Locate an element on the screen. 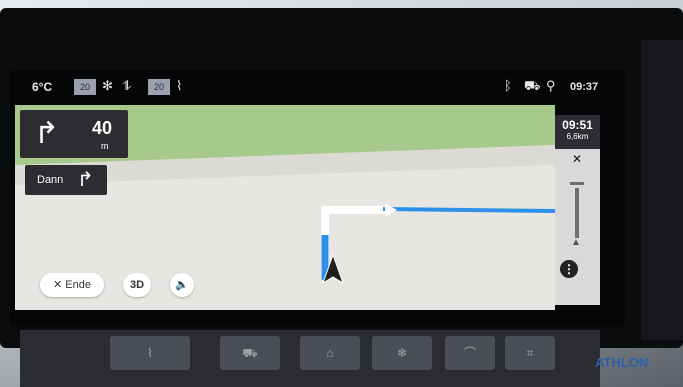 This screenshot has height=387, width=683. eta-box: 09:51 6,6km is located at coordinates (577, 132).